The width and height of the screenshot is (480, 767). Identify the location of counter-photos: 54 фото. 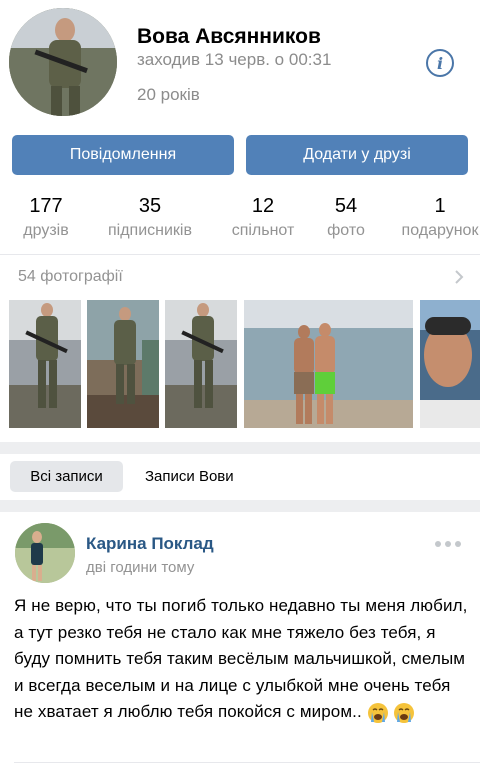
(346, 217).